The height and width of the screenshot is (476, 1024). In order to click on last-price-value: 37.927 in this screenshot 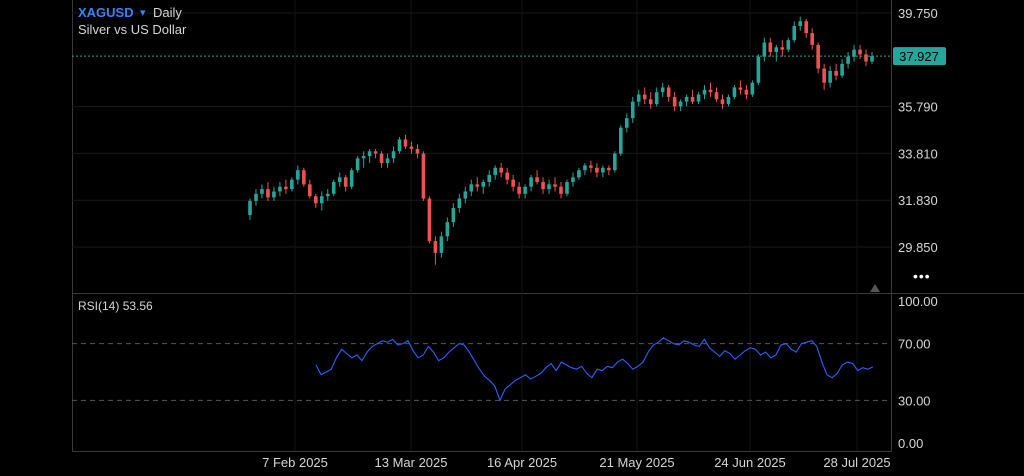, I will do `click(919, 56)`.